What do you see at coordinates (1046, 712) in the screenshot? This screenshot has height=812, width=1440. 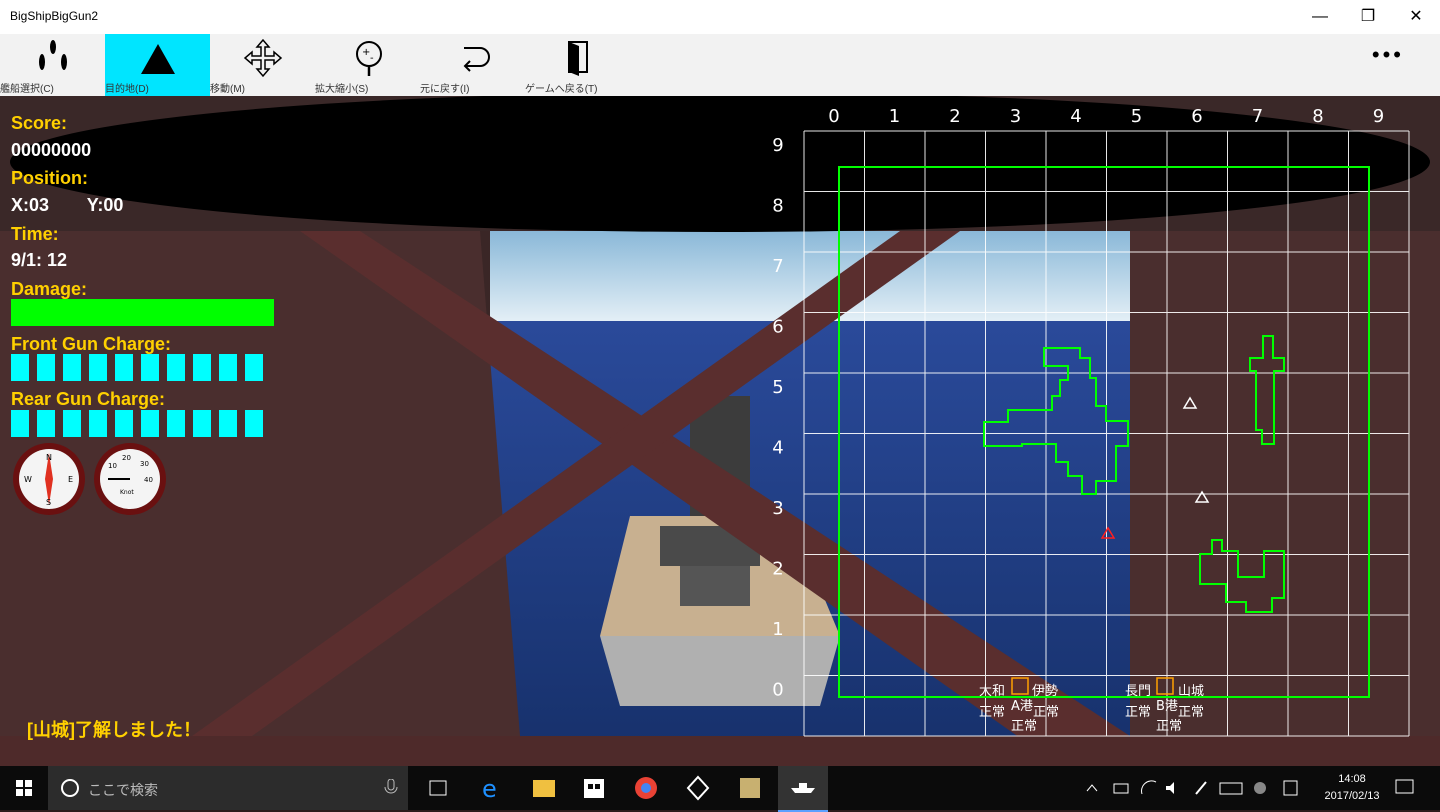 I see `port-a-status-right: 正常` at bounding box center [1046, 712].